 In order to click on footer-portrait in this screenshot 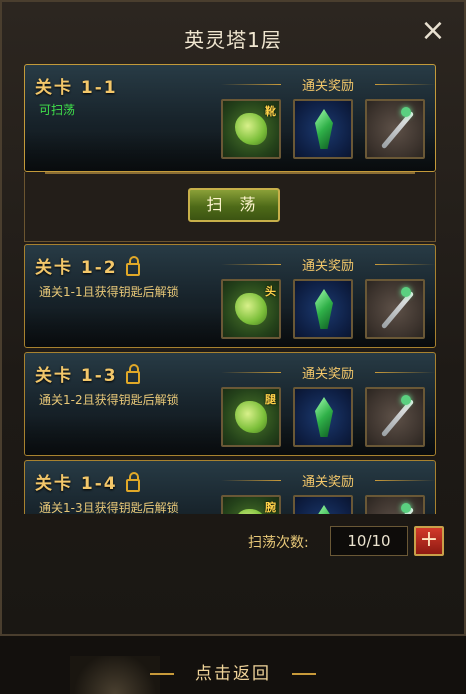, I will do `click(115, 675)`.